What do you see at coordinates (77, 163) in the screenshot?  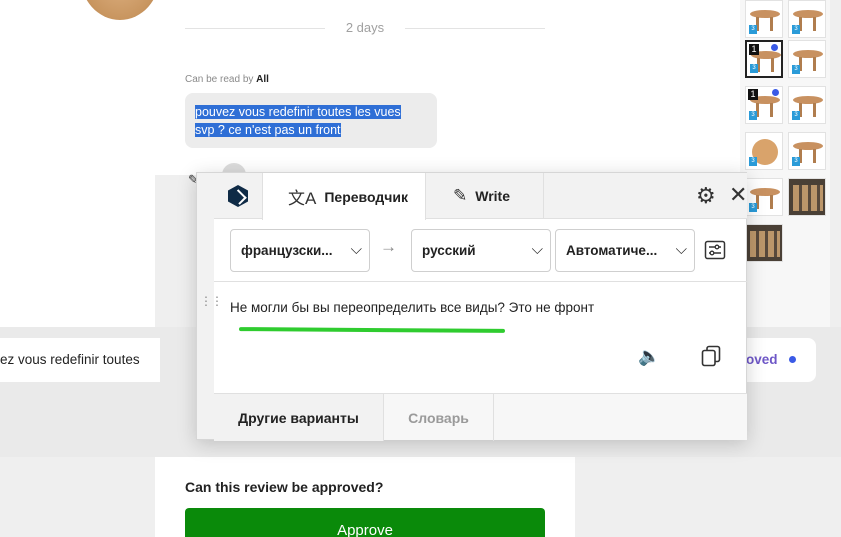 I see `product-image-area` at bounding box center [77, 163].